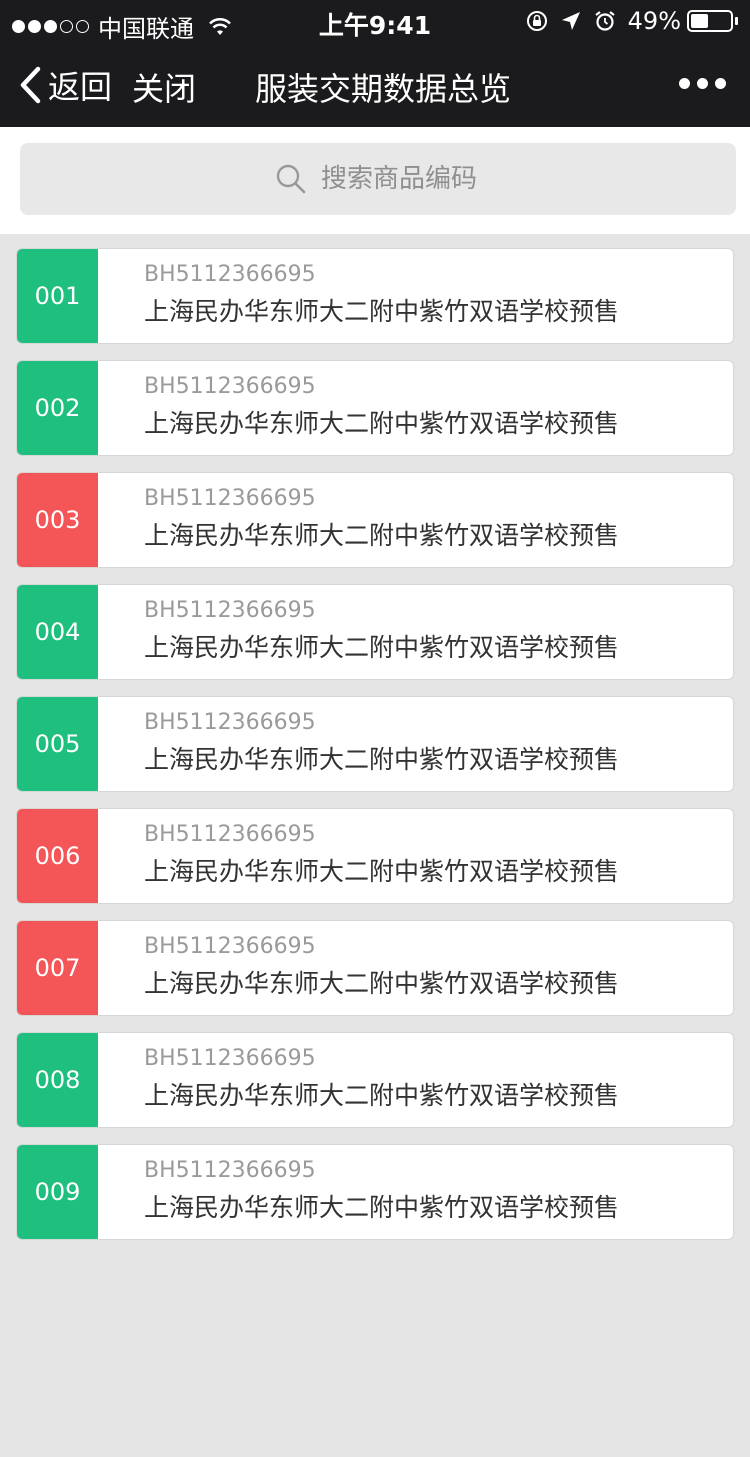 This screenshot has width=750, height=1457. I want to click on search-input, so click(401, 179).